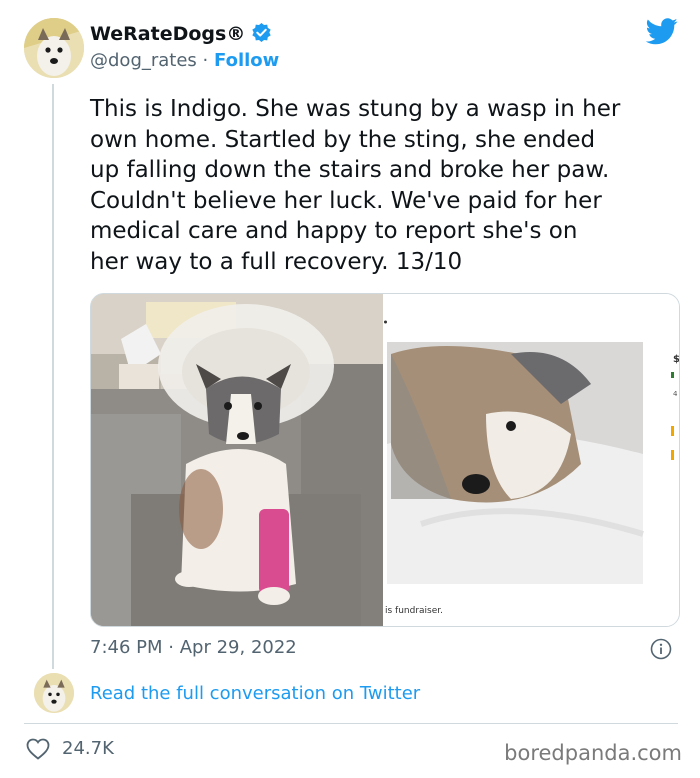 The height and width of the screenshot is (778, 700). What do you see at coordinates (167, 34) in the screenshot?
I see `display-name: WeRateDogs®` at bounding box center [167, 34].